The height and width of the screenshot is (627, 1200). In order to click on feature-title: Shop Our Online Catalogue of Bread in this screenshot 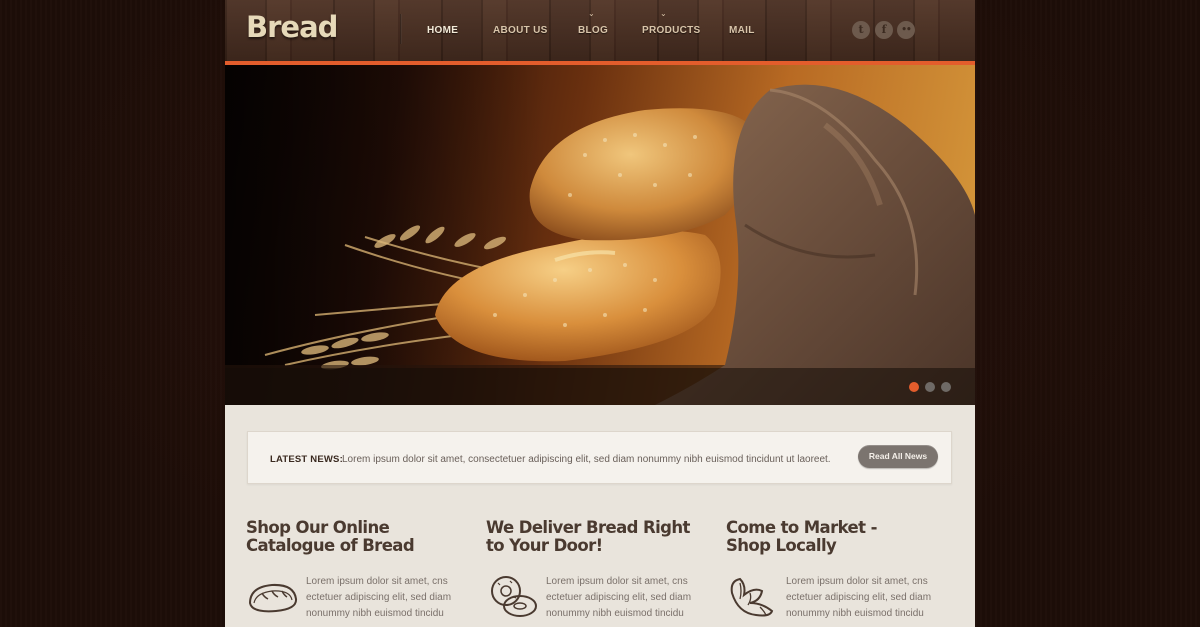, I will do `click(356, 537)`.